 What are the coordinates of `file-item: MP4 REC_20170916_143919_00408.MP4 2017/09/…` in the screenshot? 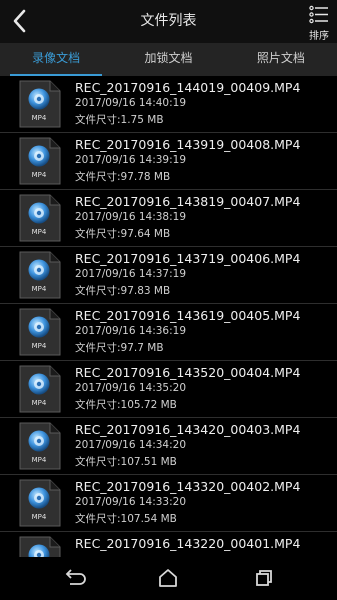 It's located at (168, 161).